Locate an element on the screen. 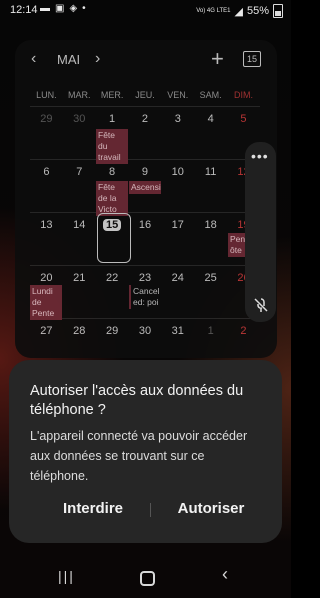 The image size is (320, 598). network-indicator: Vo) 4G LTE1 is located at coordinates (213, 11).